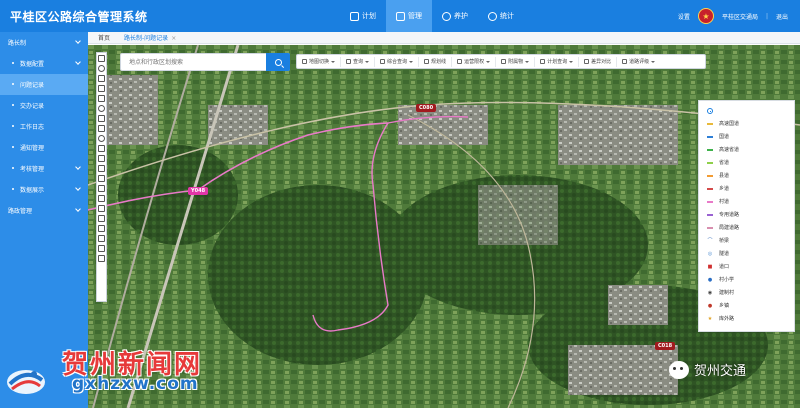 The image size is (800, 408). I want to click on nav-plan: 计划, so click(363, 16).